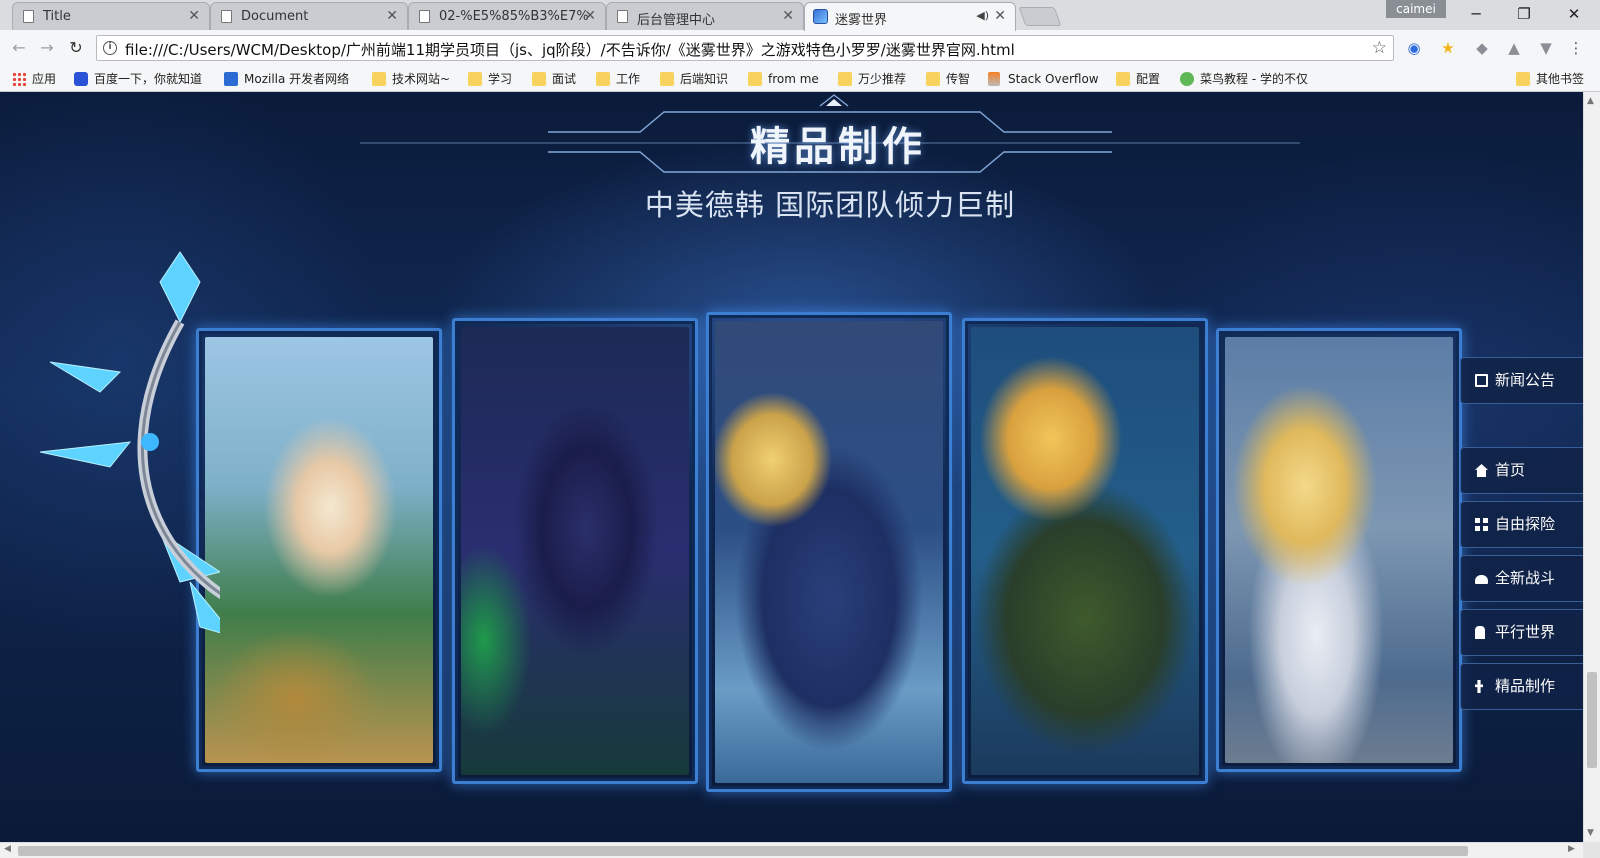  Describe the element at coordinates (1521, 686) in the screenshot. I see `sidenav-craft: 精品制作` at that location.